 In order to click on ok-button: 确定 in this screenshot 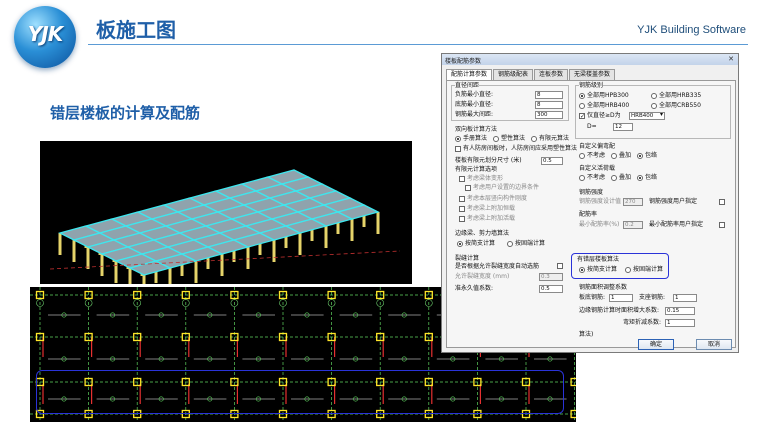, I will do `click(656, 344)`.